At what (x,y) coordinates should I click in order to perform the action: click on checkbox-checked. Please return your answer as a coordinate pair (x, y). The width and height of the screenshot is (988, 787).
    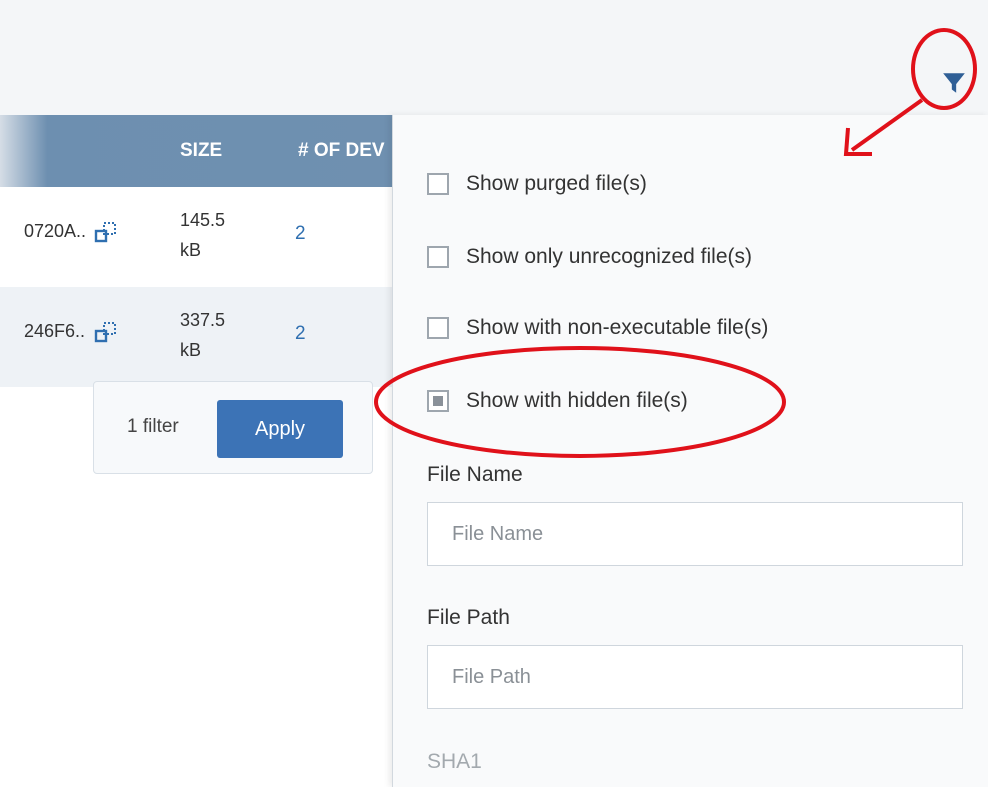
    Looking at the image, I should click on (438, 401).